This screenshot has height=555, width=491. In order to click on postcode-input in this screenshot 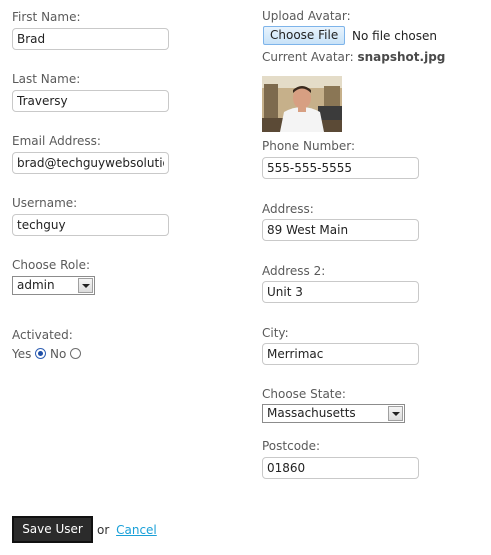, I will do `click(340, 468)`.